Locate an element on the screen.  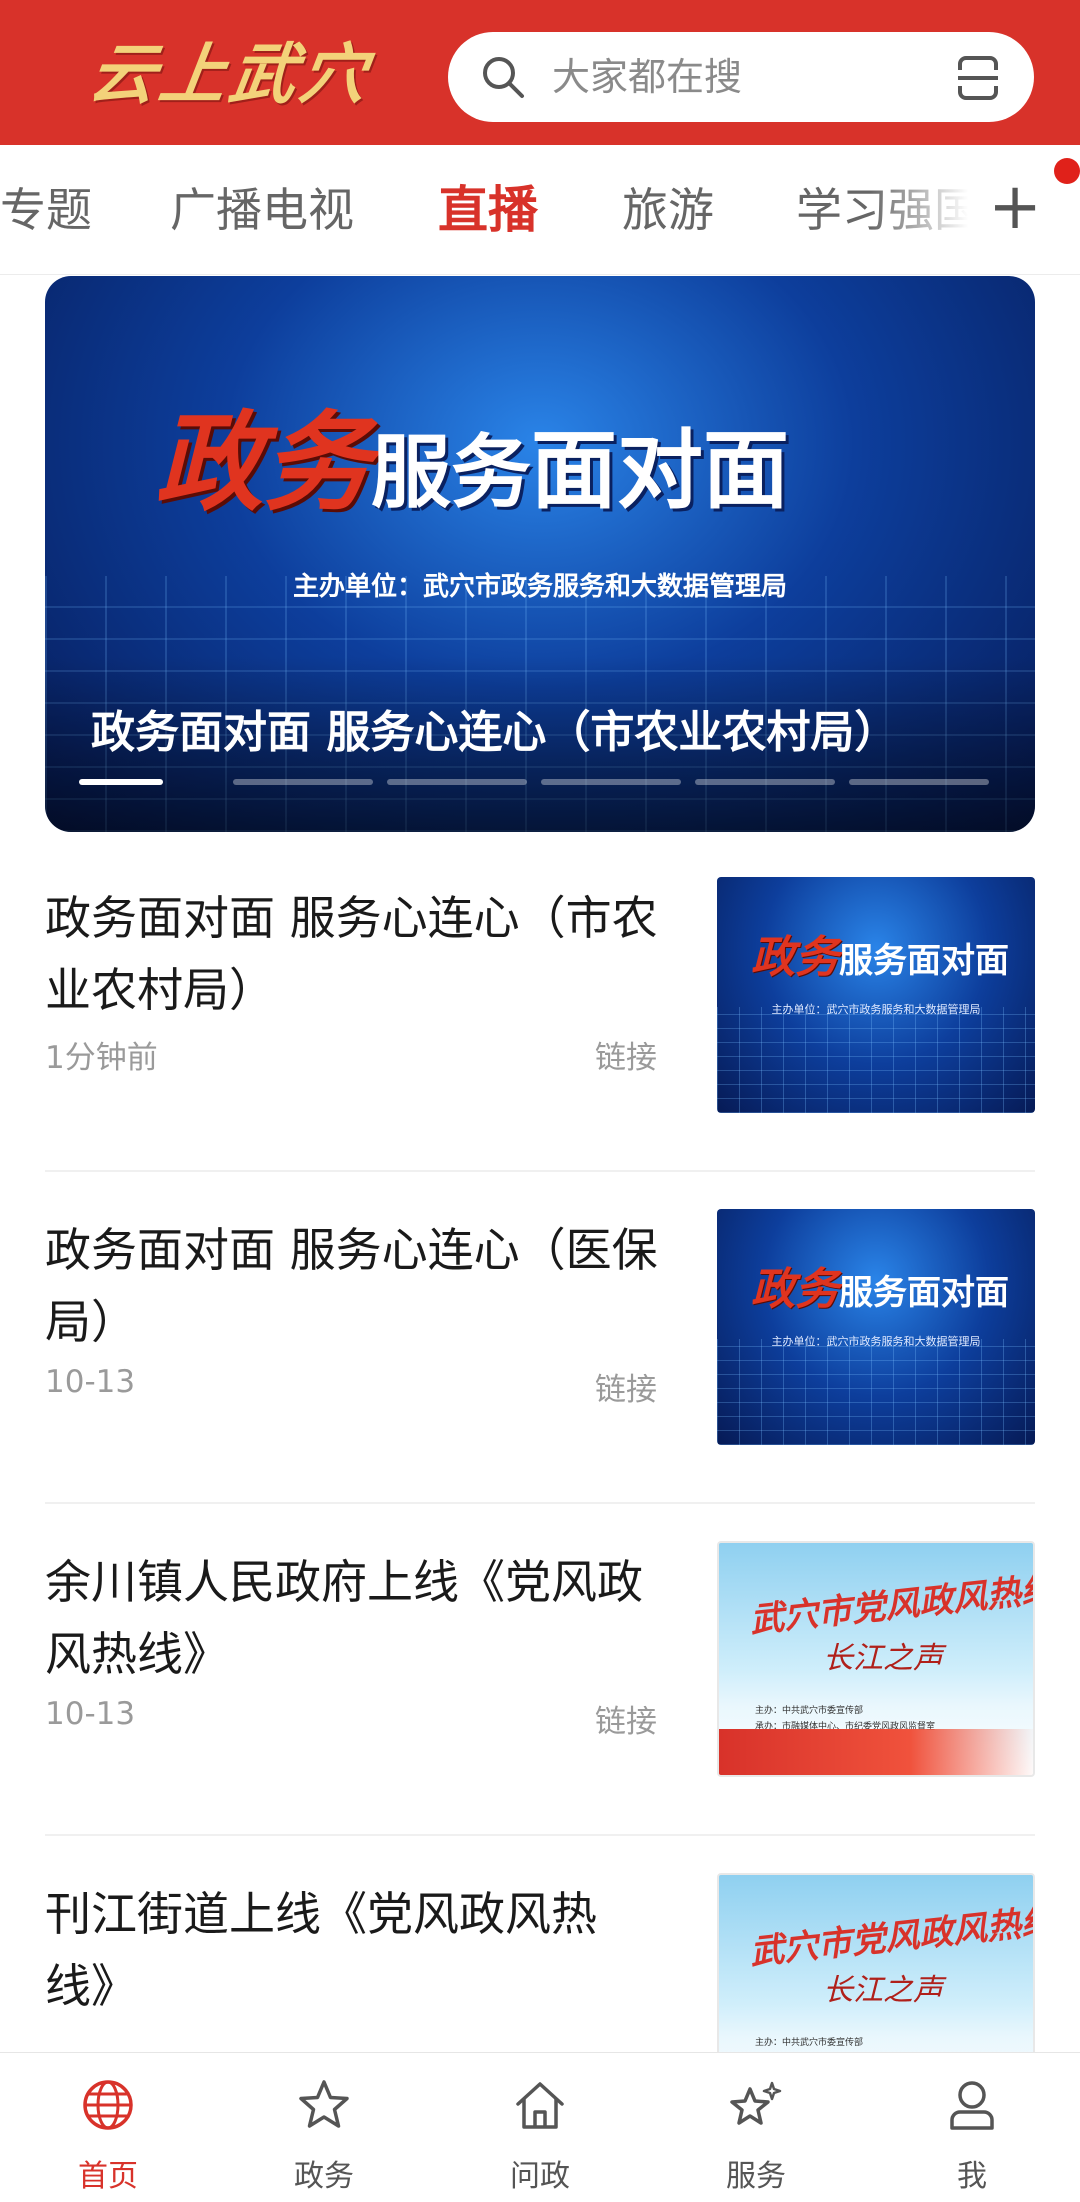
category-tabs: 专题 广播电视 直播 旅游 学习强国 + is located at coordinates (540, 210).